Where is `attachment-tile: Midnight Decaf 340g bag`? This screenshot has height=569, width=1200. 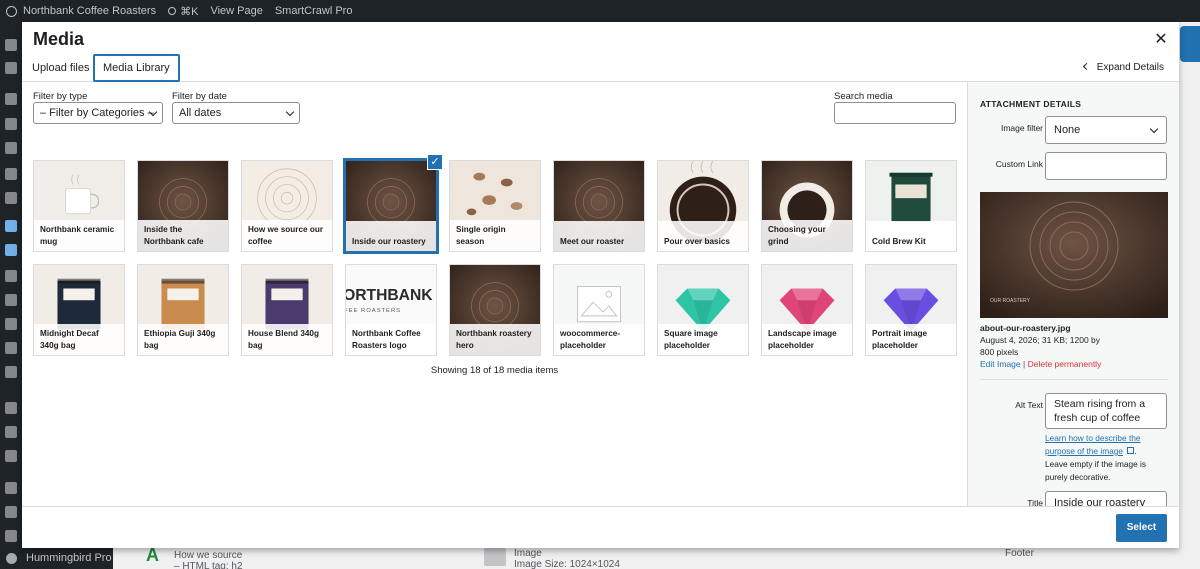 attachment-tile: Midnight Decaf 340g bag is located at coordinates (79, 310).